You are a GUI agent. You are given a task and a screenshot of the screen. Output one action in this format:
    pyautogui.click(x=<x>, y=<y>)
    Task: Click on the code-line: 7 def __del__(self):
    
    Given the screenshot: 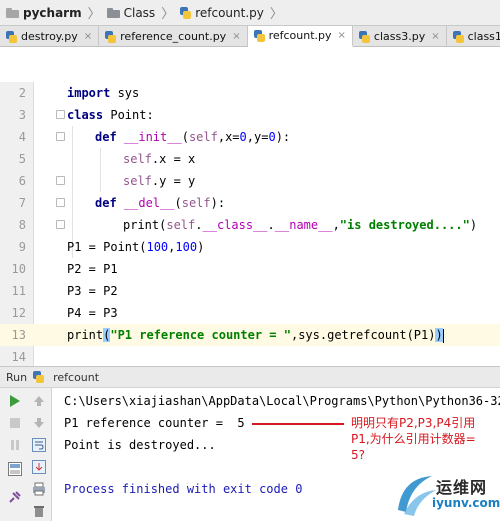 What is the action you would take?
    pyautogui.click(x=250, y=203)
    